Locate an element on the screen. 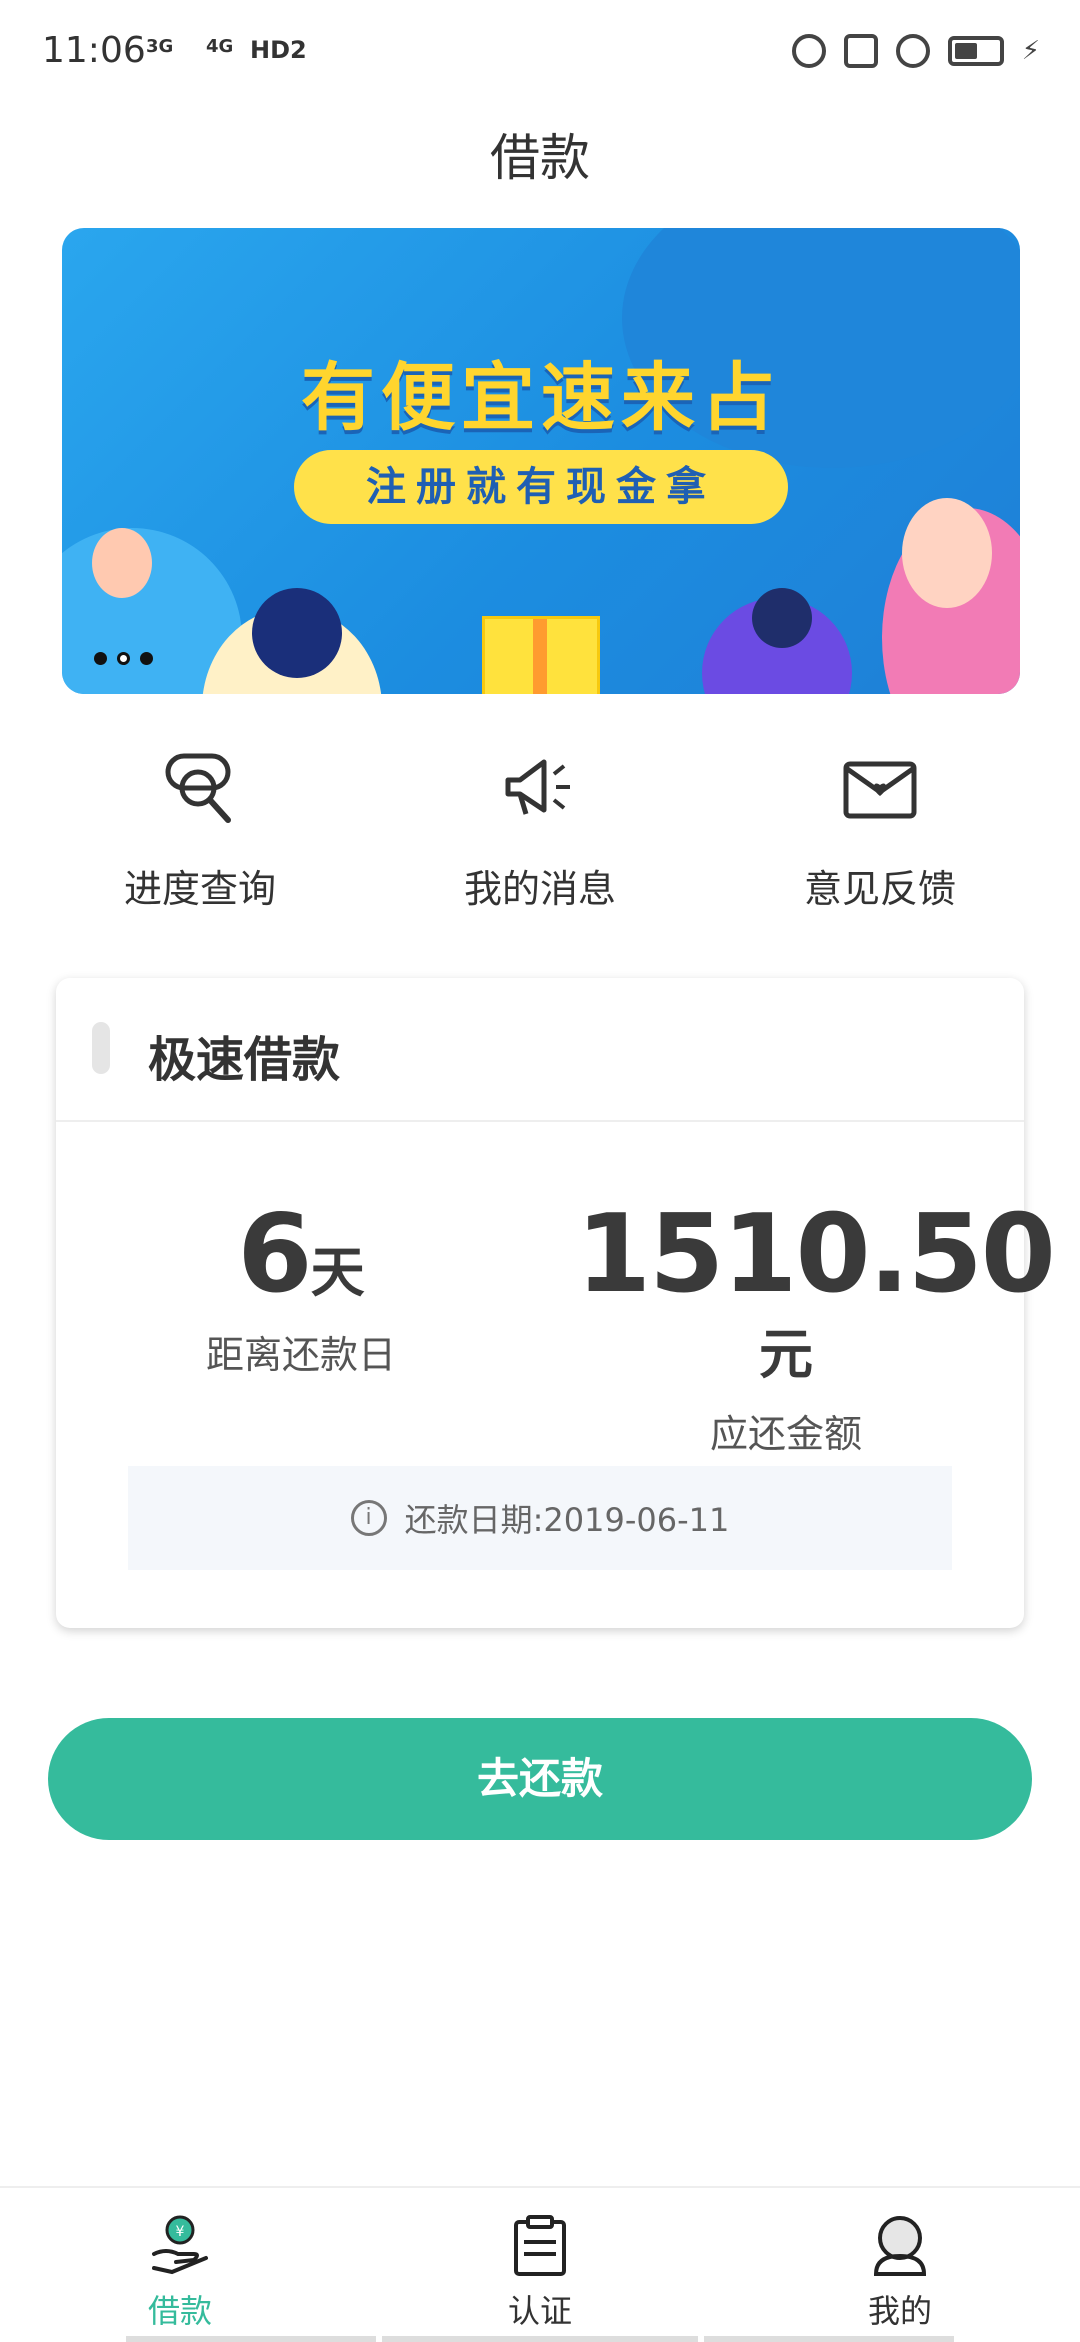 The height and width of the screenshot is (2342, 1080). envelope-heart-icon is located at coordinates (880, 790).